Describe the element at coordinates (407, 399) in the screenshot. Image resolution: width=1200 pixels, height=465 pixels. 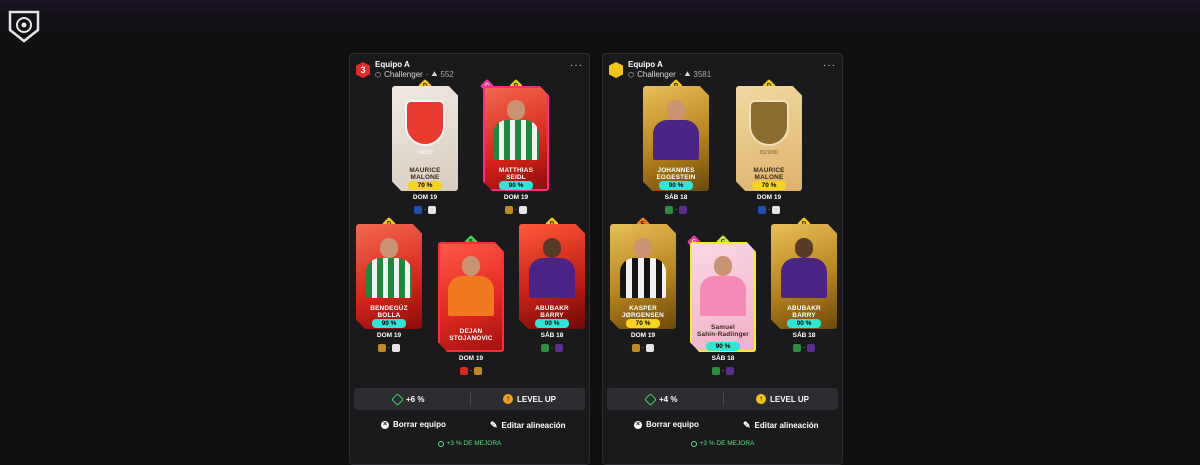
I see `bonus-percent: +6 %` at that location.